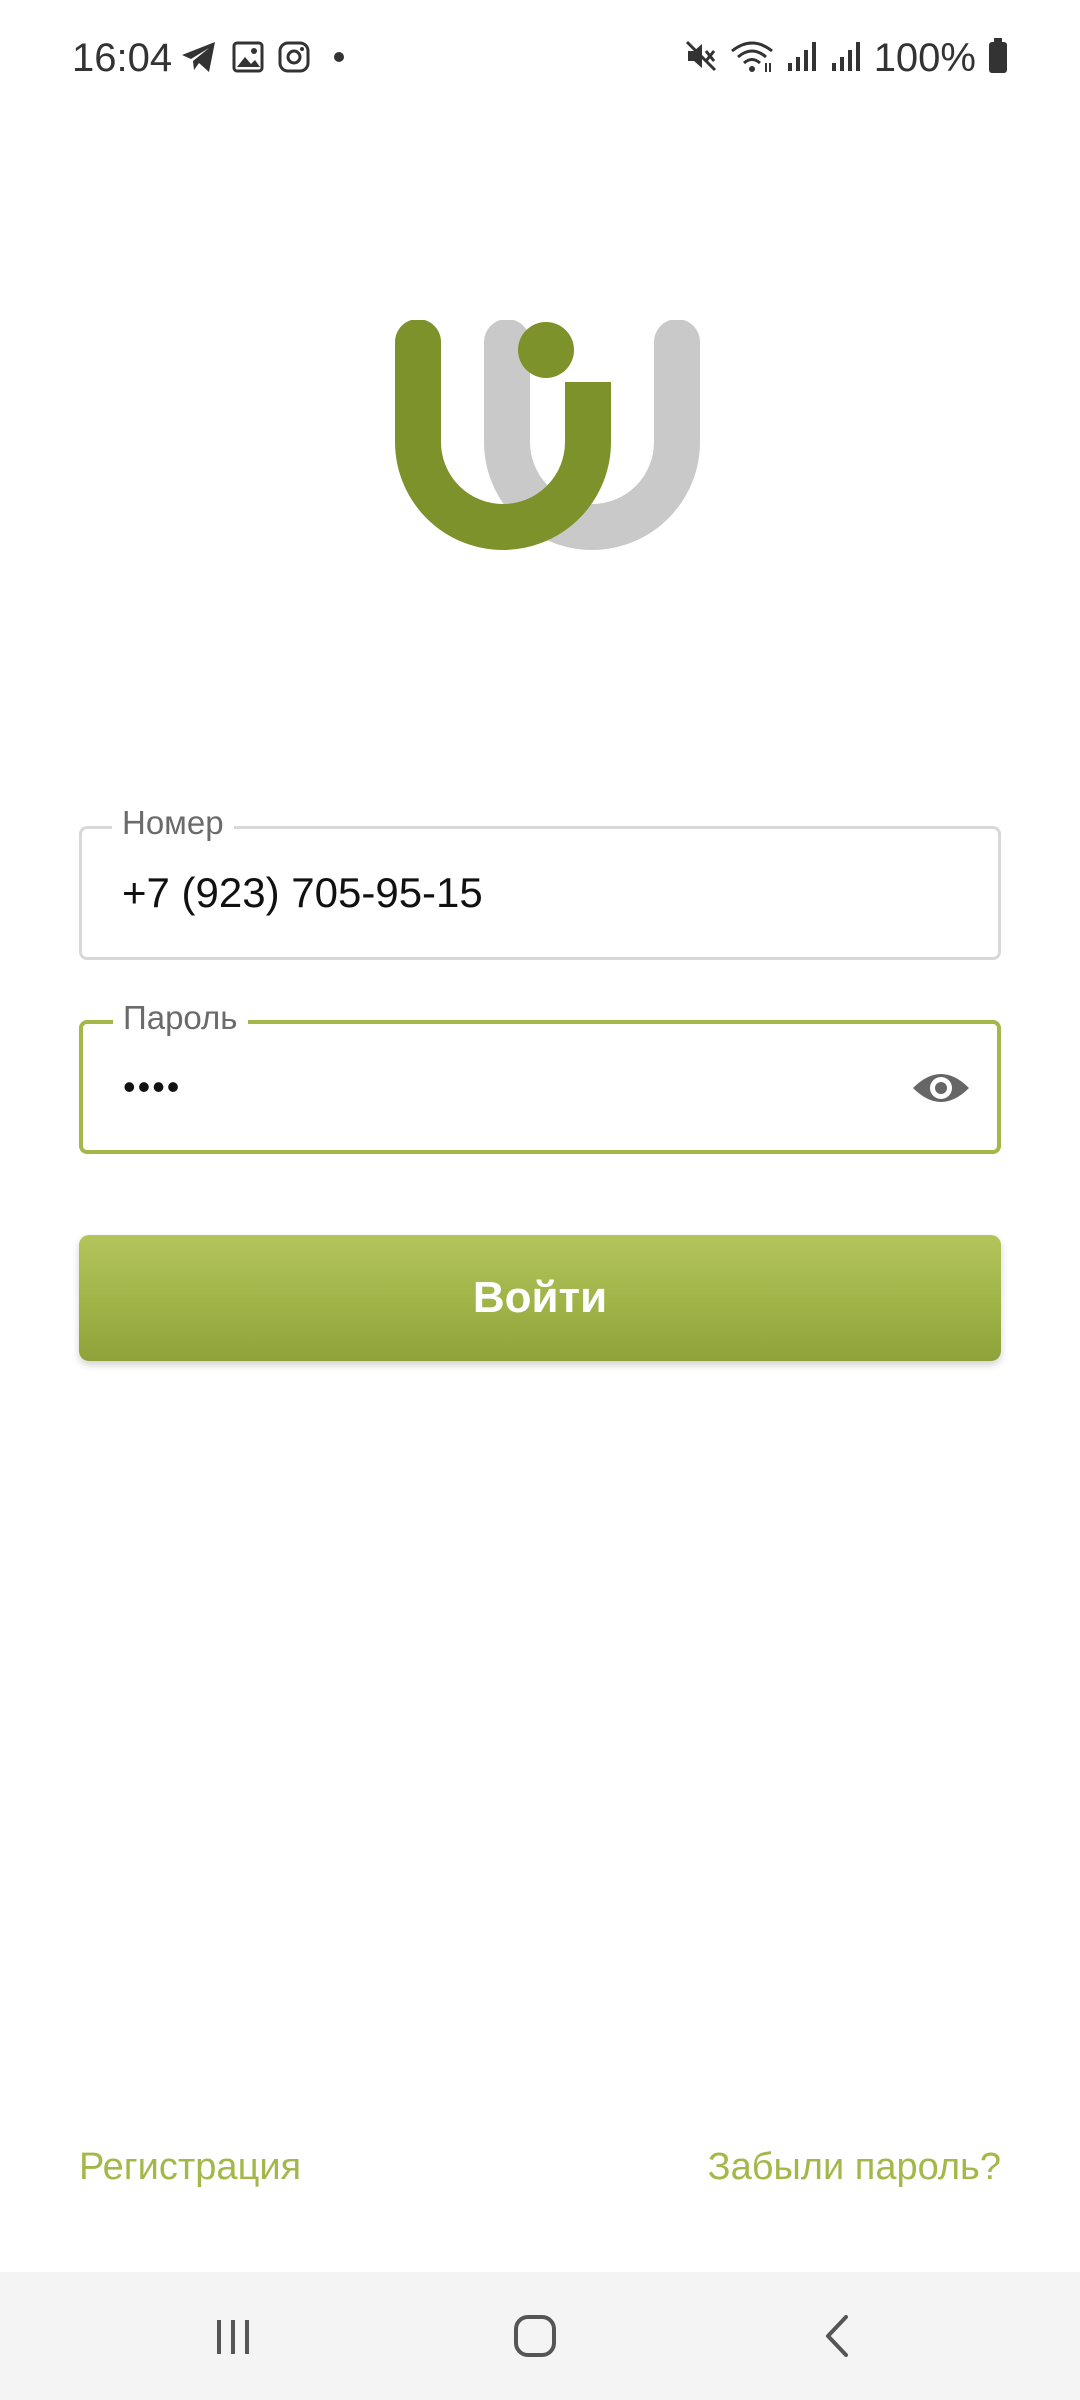 The width and height of the screenshot is (1080, 2400). What do you see at coordinates (233, 2336) in the screenshot?
I see `recent-apps-icon` at bounding box center [233, 2336].